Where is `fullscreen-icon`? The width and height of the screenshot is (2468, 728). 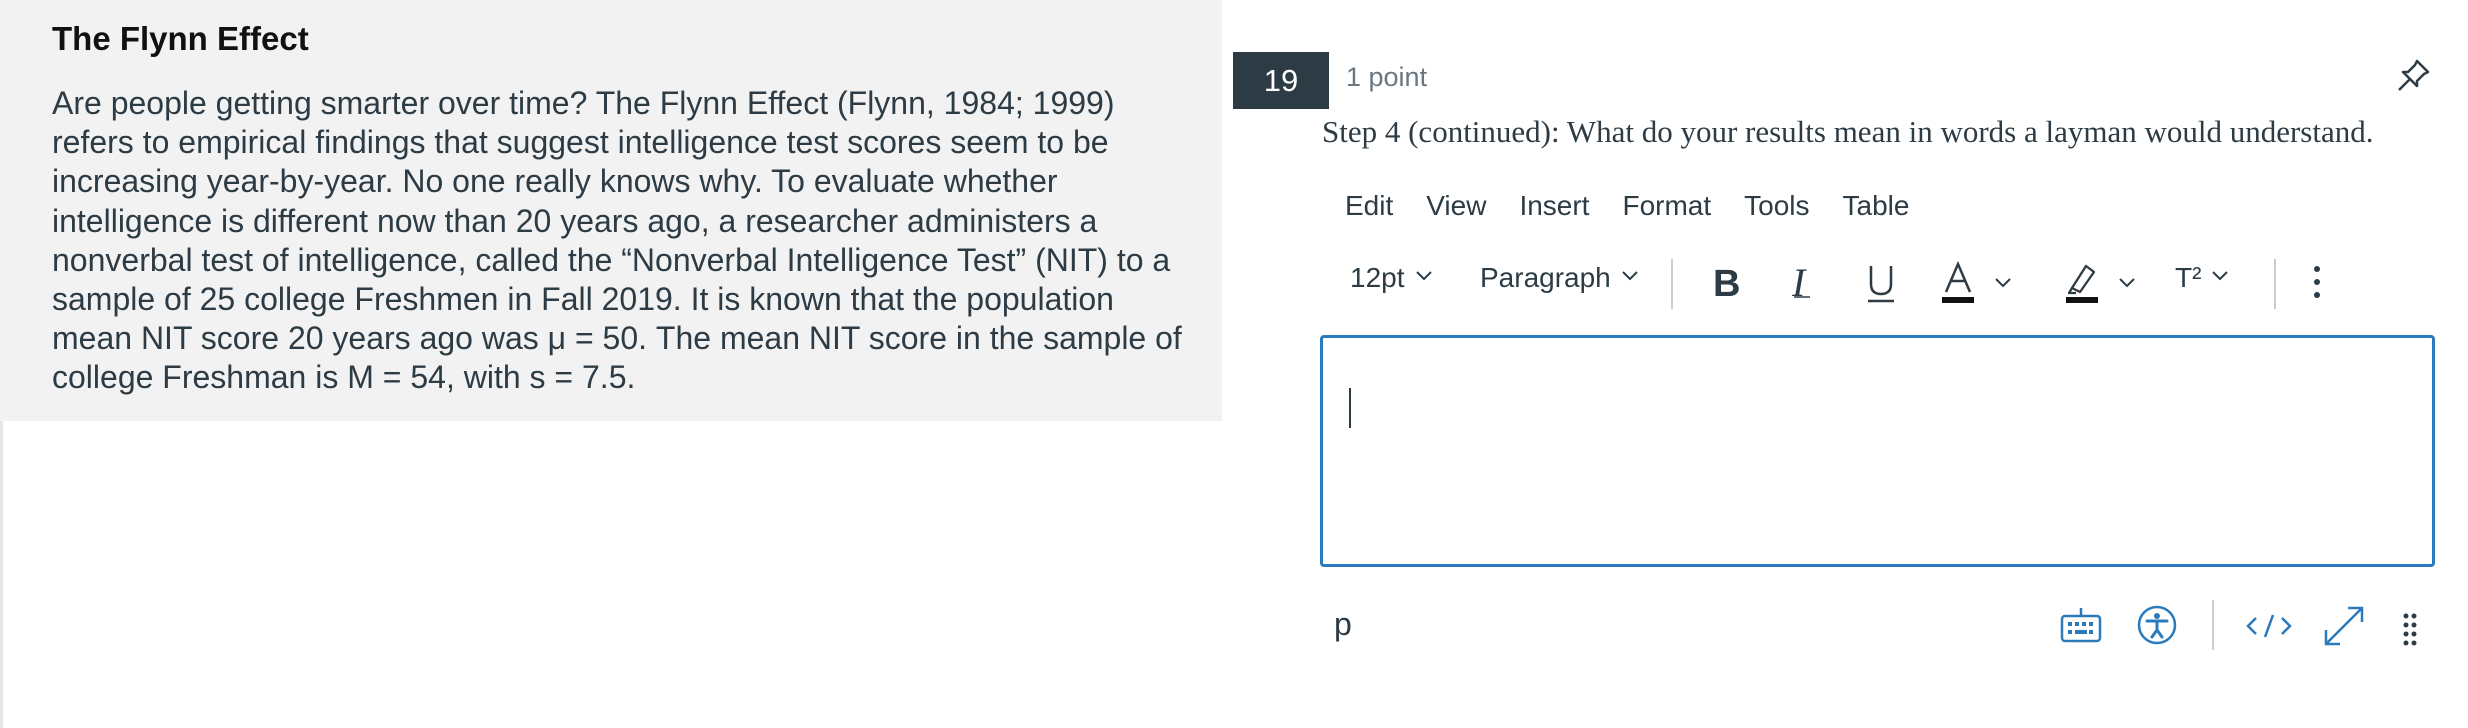 fullscreen-icon is located at coordinates (2344, 629).